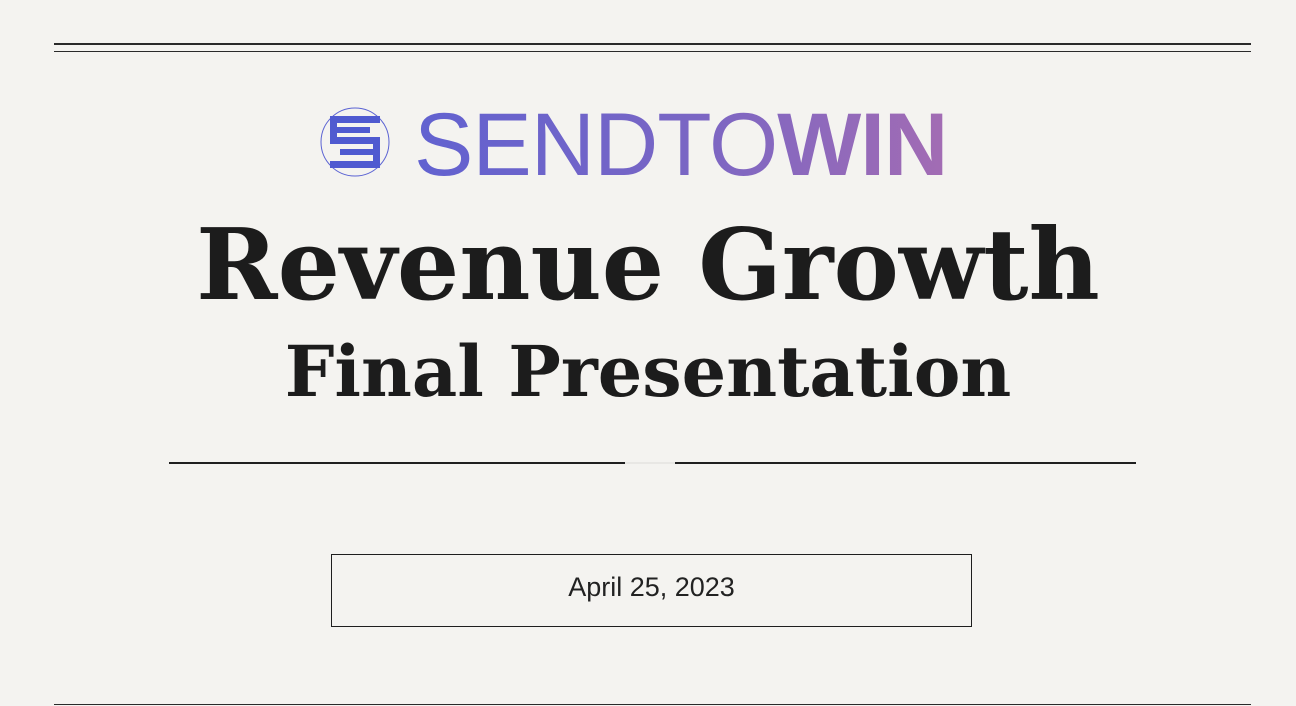  I want to click on page-subtitle: Final Presentation, so click(648, 371).